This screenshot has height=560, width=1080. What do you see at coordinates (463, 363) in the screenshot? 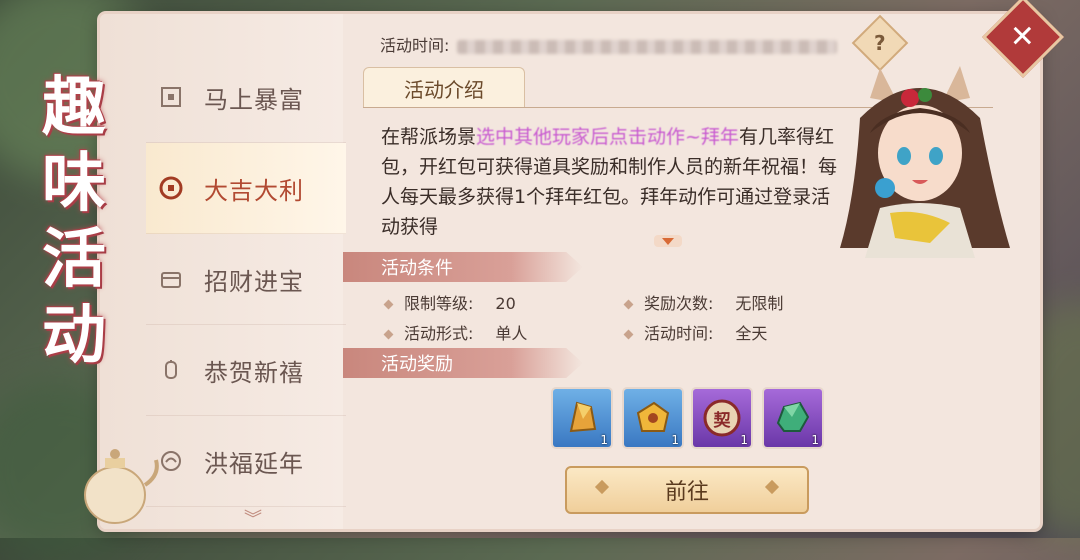
I see `rewards-header: 活动奖励` at bounding box center [463, 363].